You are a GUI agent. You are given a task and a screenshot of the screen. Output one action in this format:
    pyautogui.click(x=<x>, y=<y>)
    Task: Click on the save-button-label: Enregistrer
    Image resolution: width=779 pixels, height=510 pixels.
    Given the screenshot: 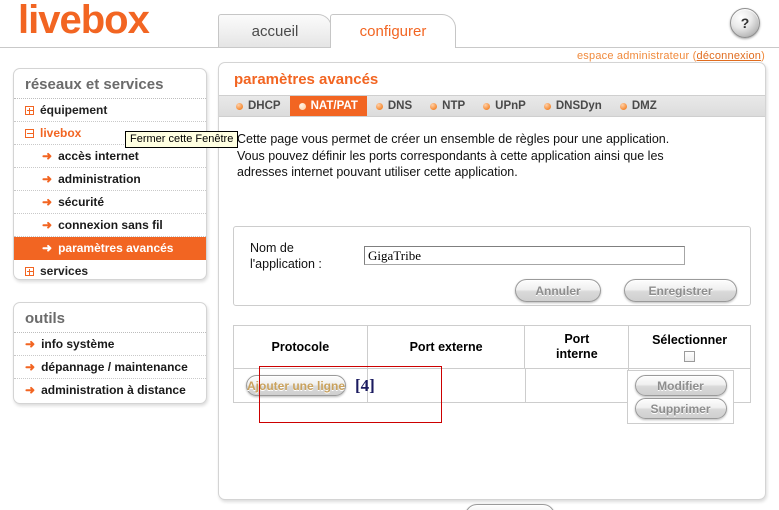 What is the action you would take?
    pyautogui.click(x=680, y=290)
    